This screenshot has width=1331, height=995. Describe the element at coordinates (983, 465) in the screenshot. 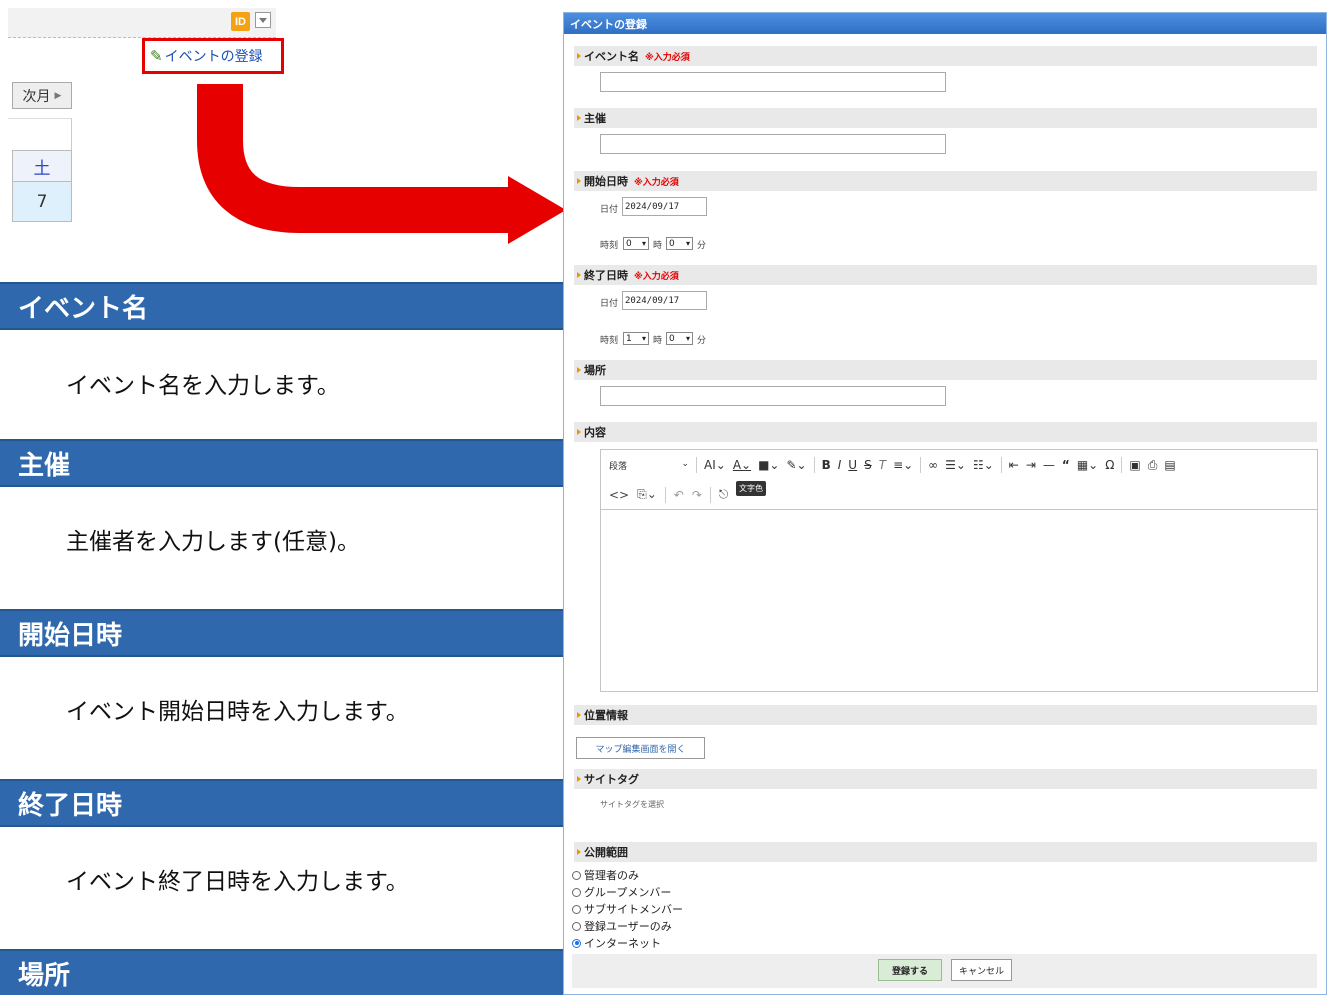

I see `numbered-list-icon: ☷⌄` at that location.